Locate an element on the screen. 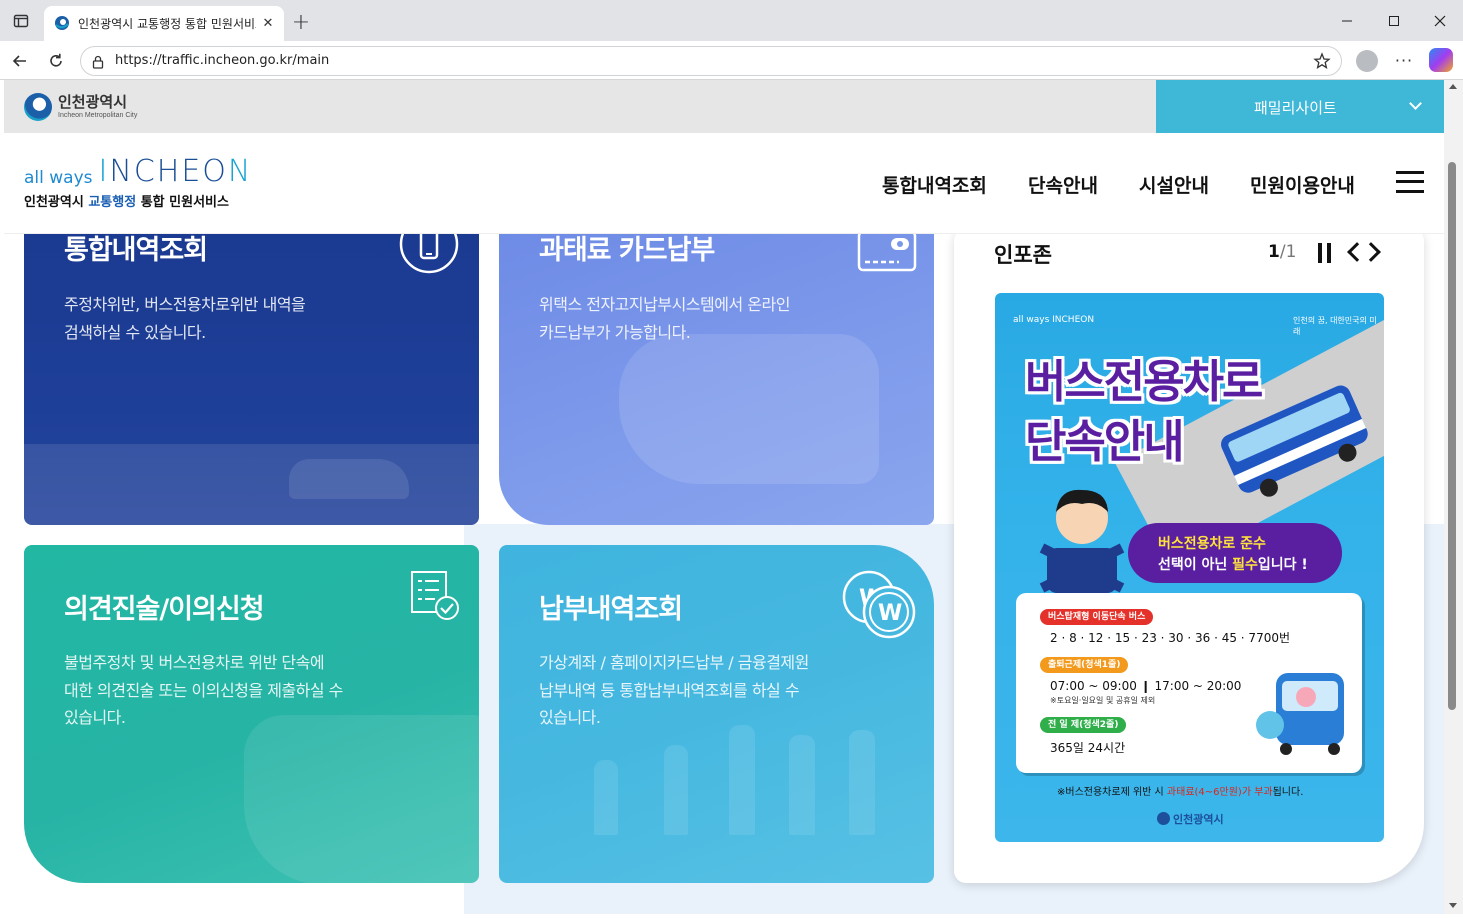  infozone-title: 인포존 is located at coordinates (1023, 255).